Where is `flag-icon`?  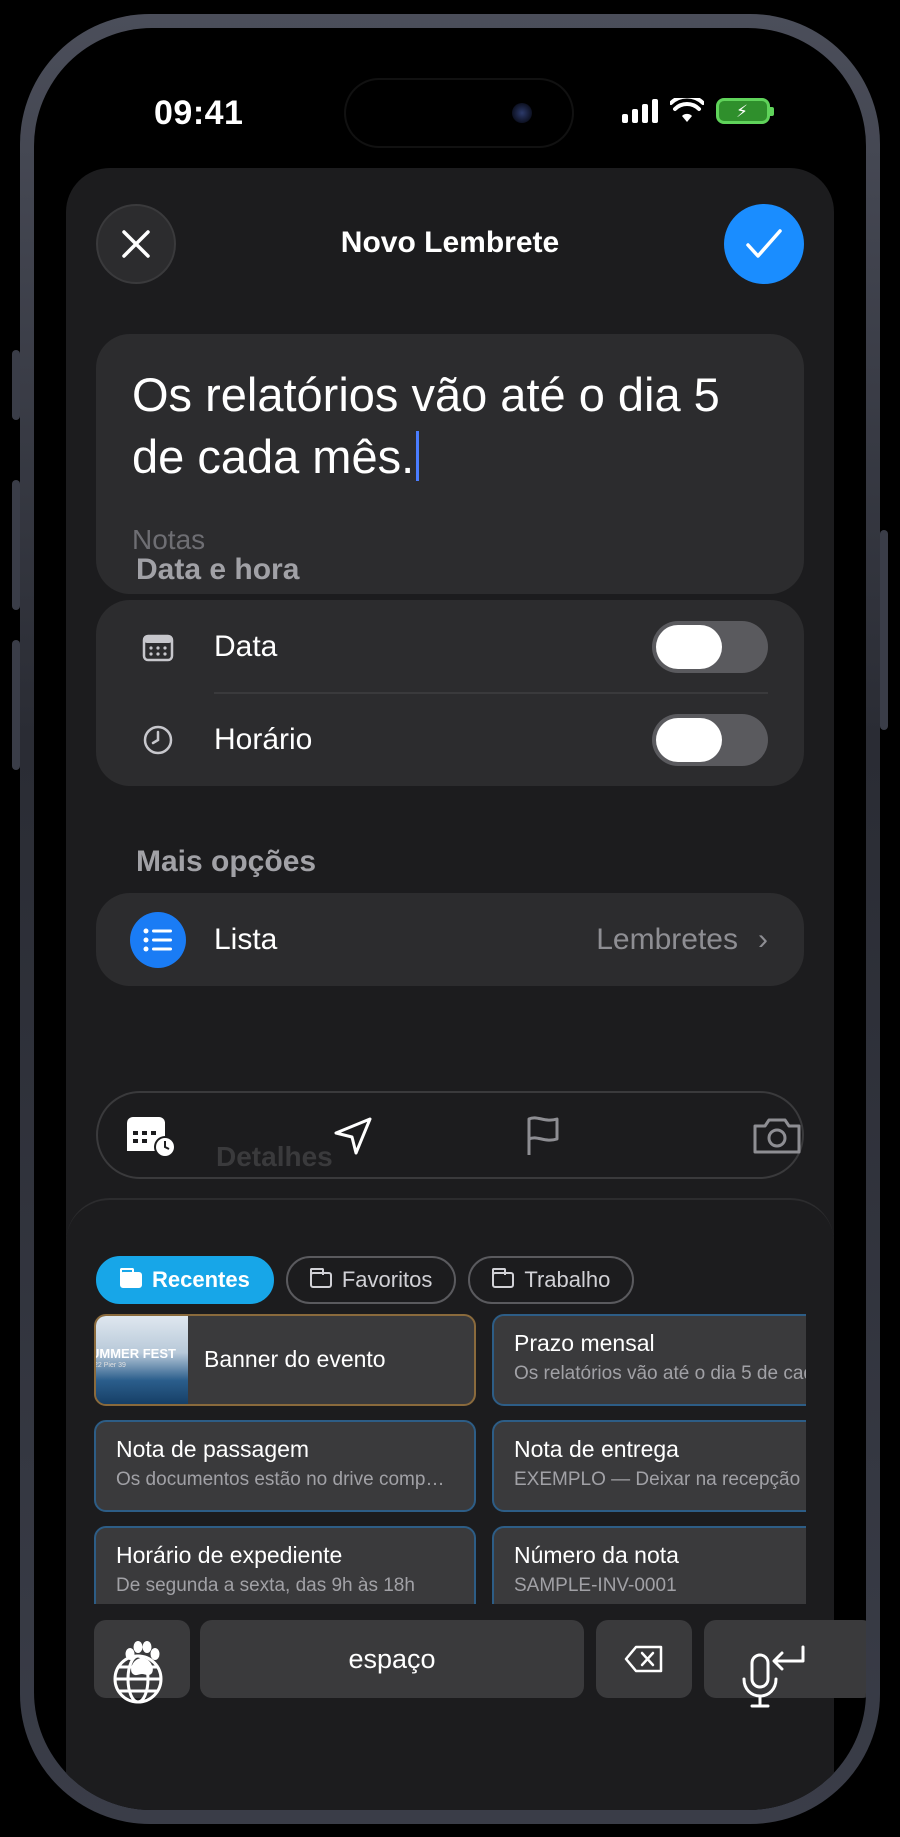
flag-icon is located at coordinates (543, 1135).